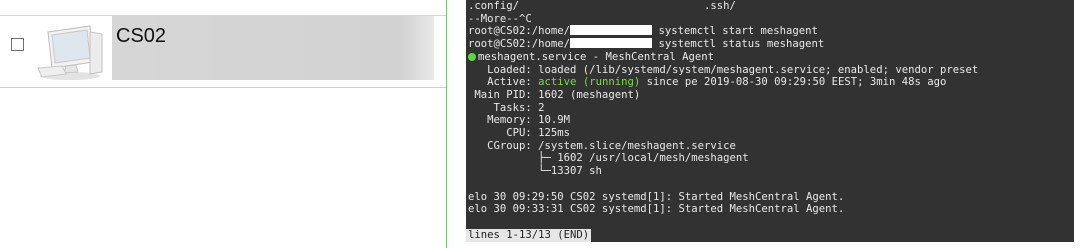 The height and width of the screenshot is (248, 1090). Describe the element at coordinates (529, 235) in the screenshot. I see `pager-status: lines 1-13/13 (END)` at that location.